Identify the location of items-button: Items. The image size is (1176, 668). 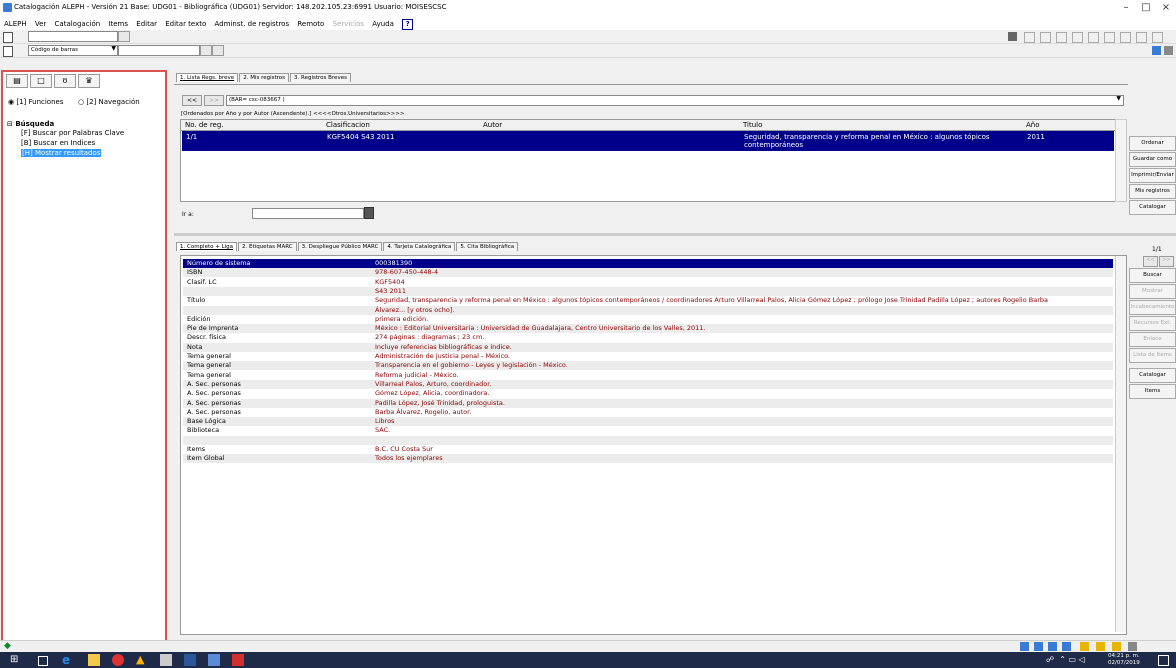
(1152, 391).